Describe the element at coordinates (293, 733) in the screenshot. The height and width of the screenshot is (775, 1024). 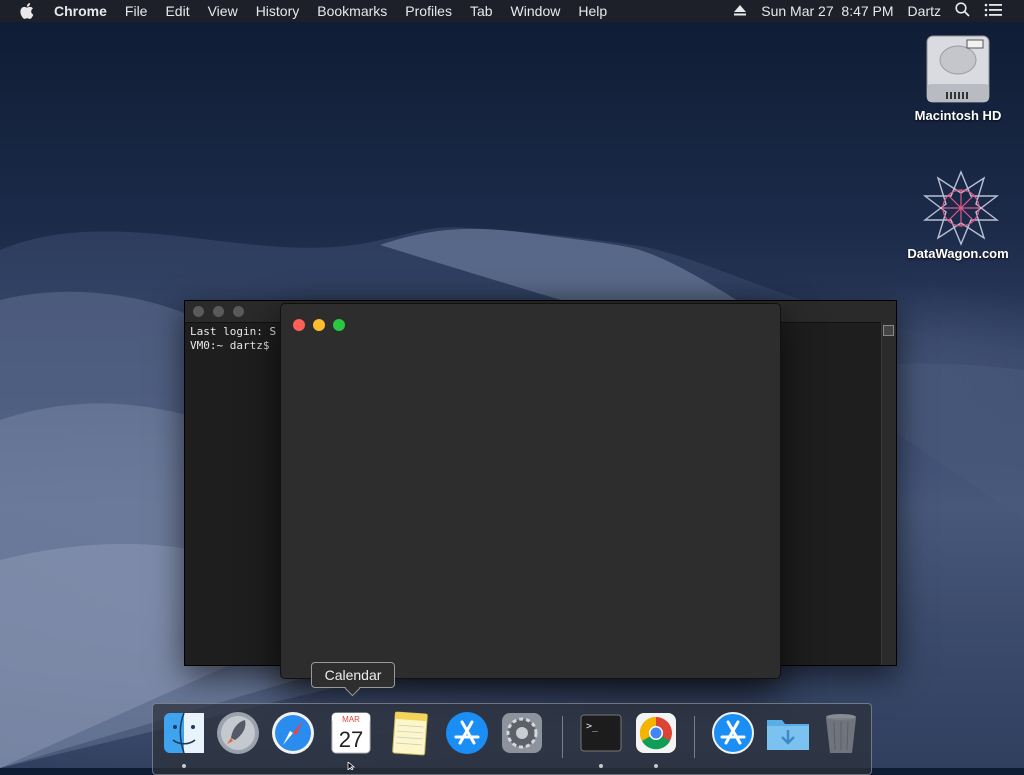
I see `dock-safari-icon` at that location.